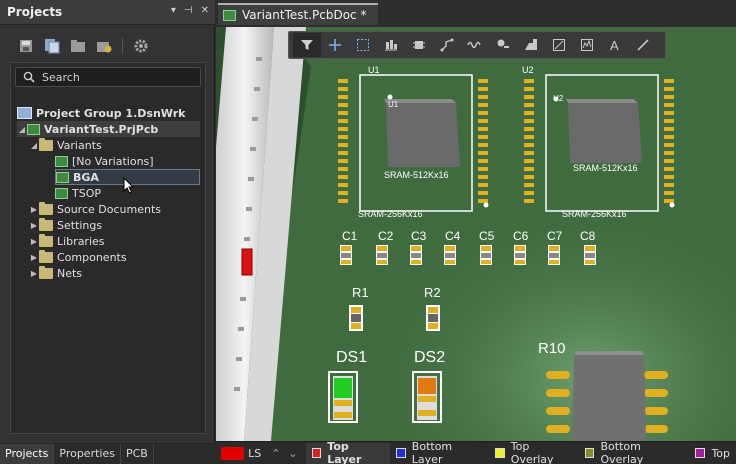 The image size is (736, 464). I want to click on tree-item-components: ▶ Components, so click(78, 257).